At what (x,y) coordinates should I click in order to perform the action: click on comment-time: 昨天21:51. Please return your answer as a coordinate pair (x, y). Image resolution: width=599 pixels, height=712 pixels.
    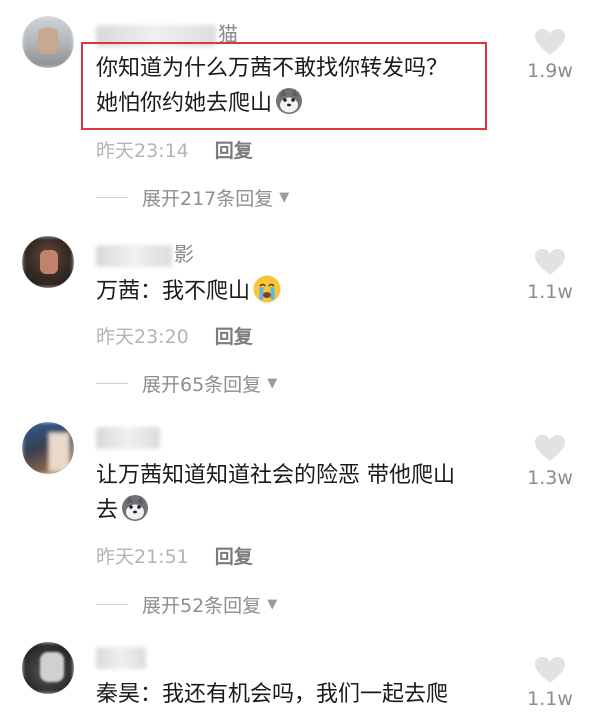
    Looking at the image, I should click on (142, 557).